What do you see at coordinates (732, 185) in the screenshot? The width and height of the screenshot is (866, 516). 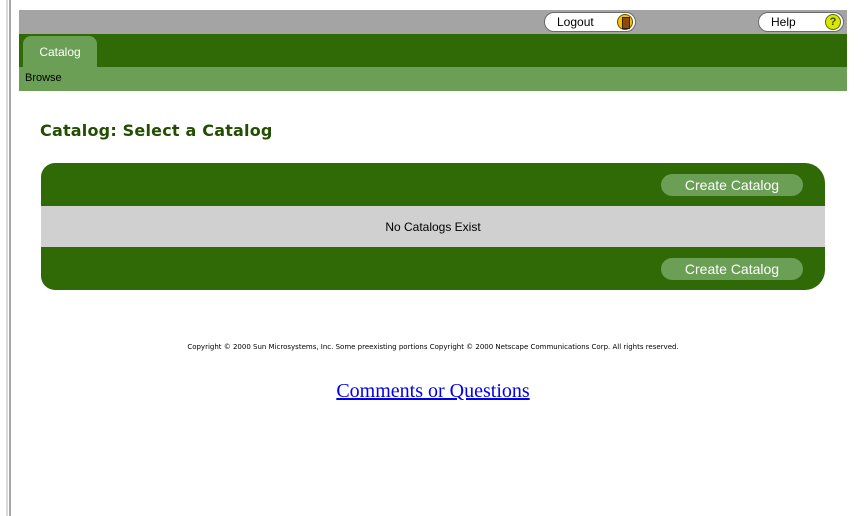 I see `create-catalog-button-top: Create Catalog` at bounding box center [732, 185].